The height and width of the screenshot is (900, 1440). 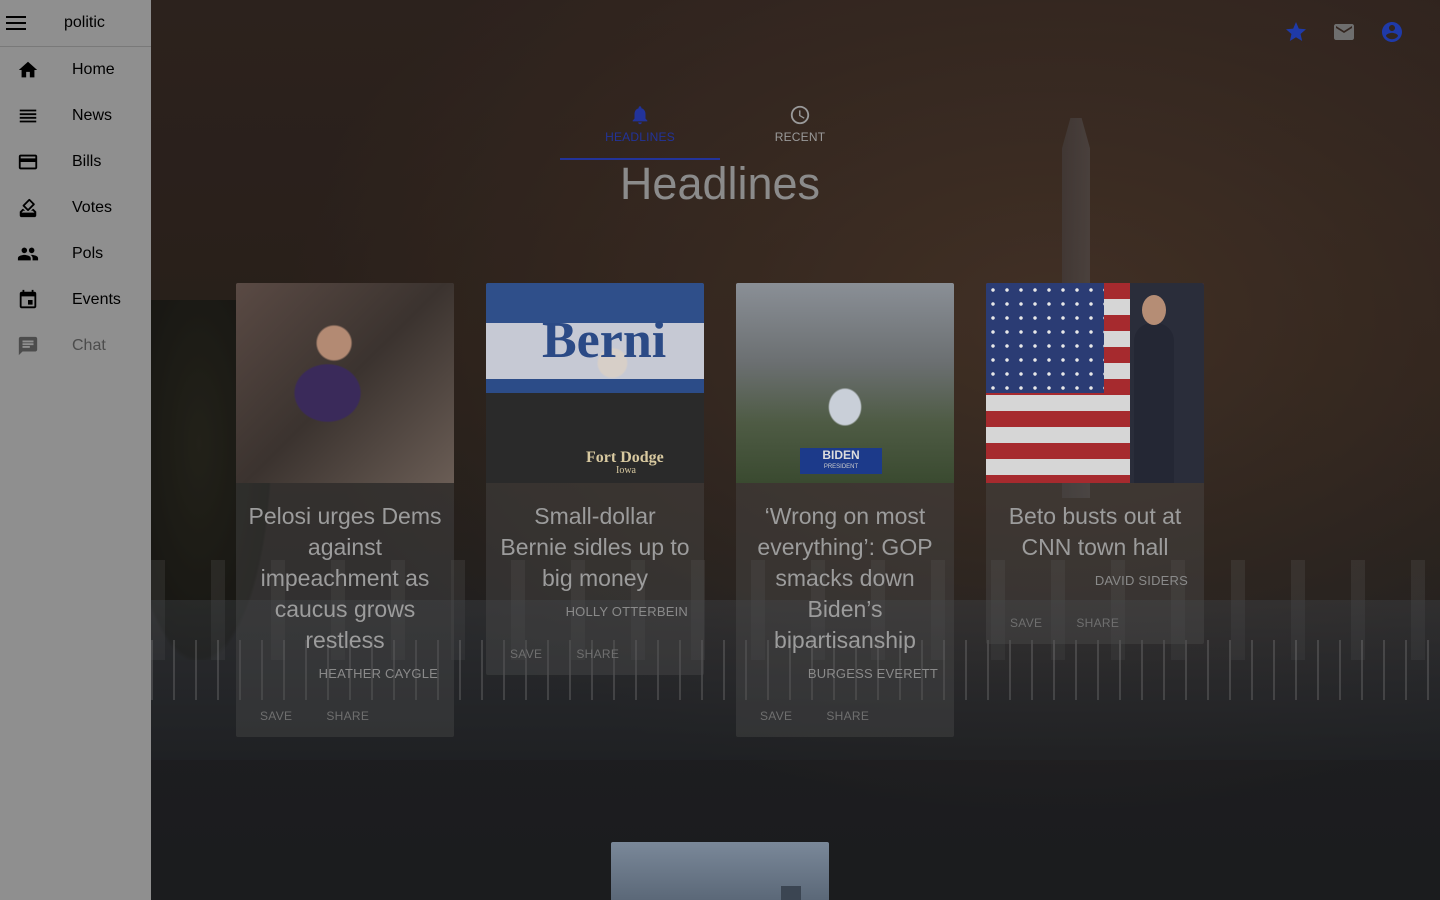 I want to click on tab-bar: HEADLINES RECENT, so click(x=720, y=130).